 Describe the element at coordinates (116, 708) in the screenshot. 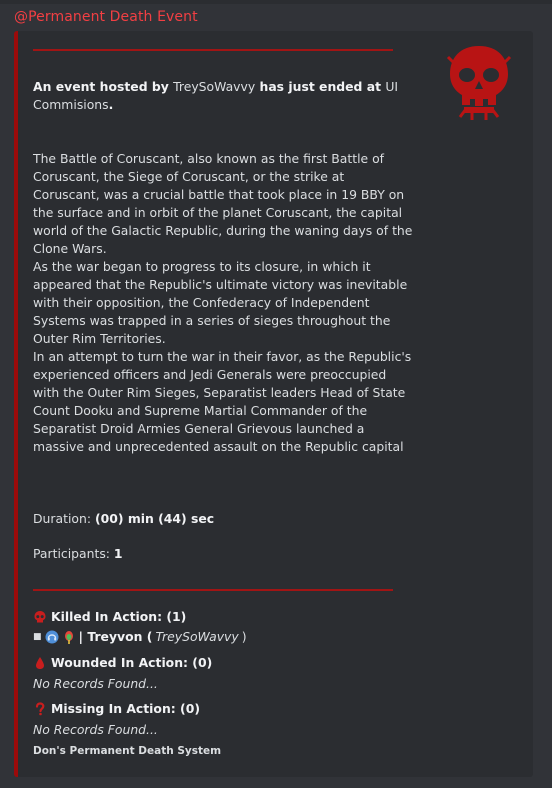

I see `missing-field-name: Missing In Action: (0)` at that location.